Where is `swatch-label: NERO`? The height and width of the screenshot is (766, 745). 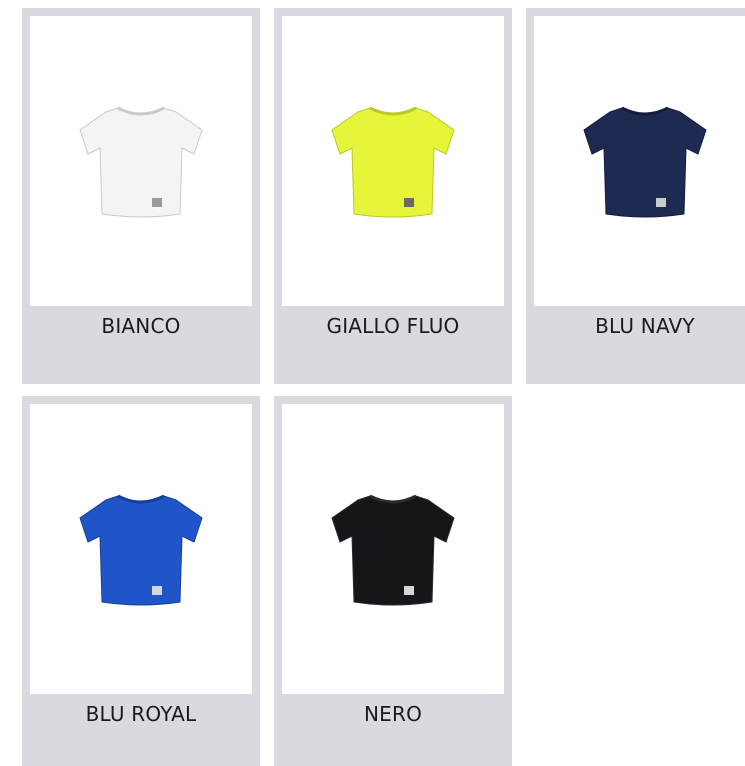
swatch-label: NERO is located at coordinates (393, 714).